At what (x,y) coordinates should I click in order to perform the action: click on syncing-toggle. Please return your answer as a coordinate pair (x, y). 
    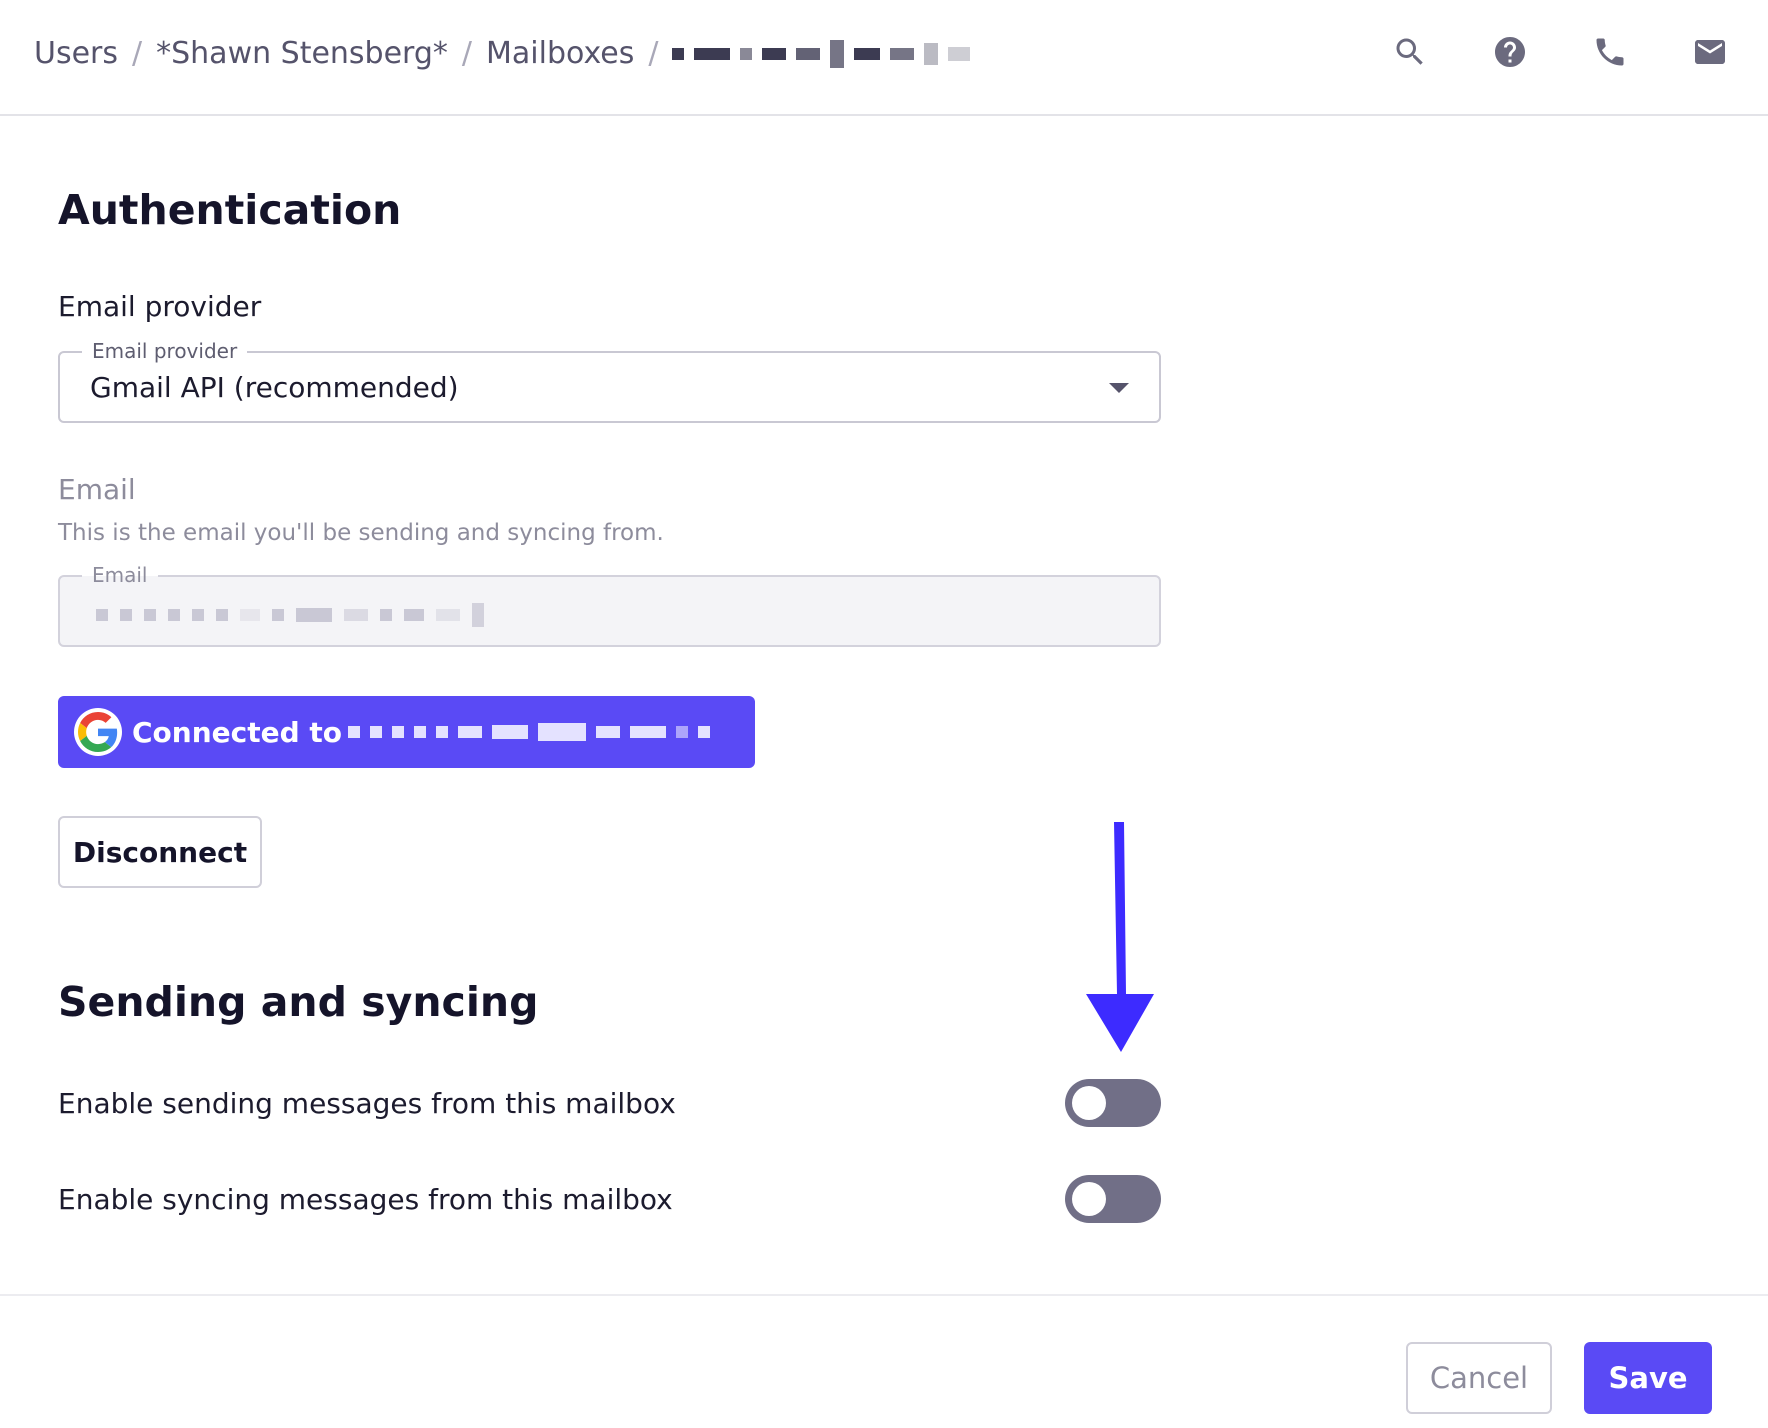
    Looking at the image, I should click on (1113, 1199).